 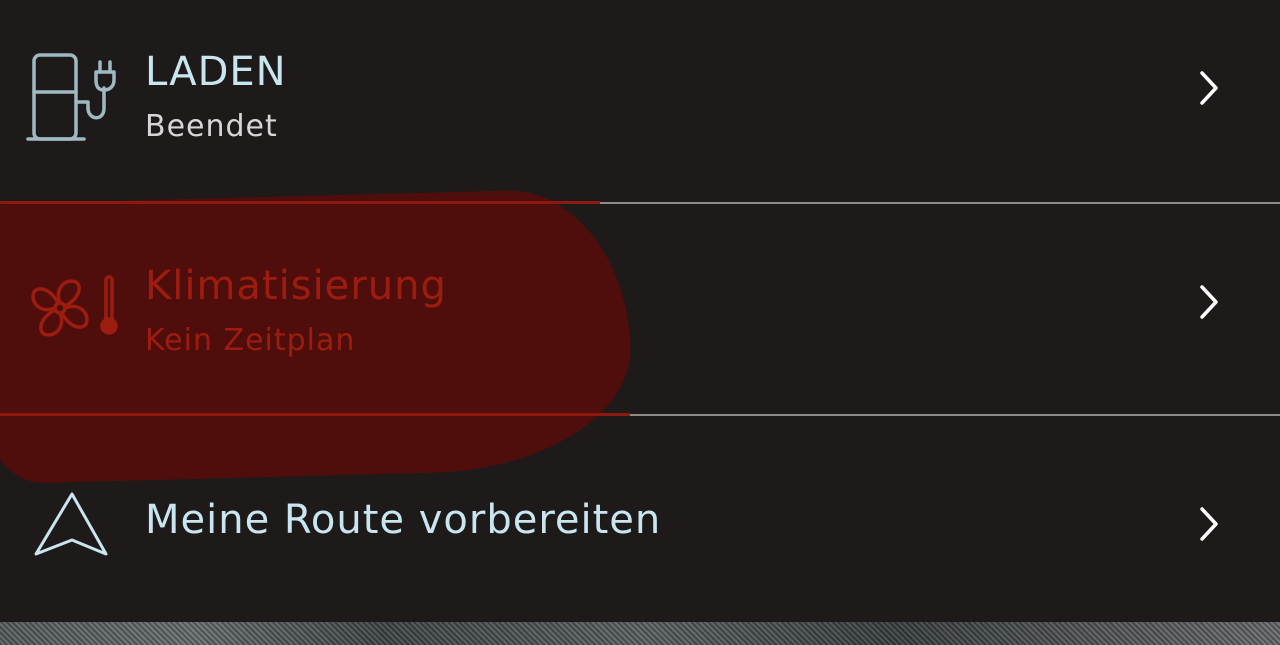 What do you see at coordinates (74, 99) in the screenshot?
I see `charging-station-icon` at bounding box center [74, 99].